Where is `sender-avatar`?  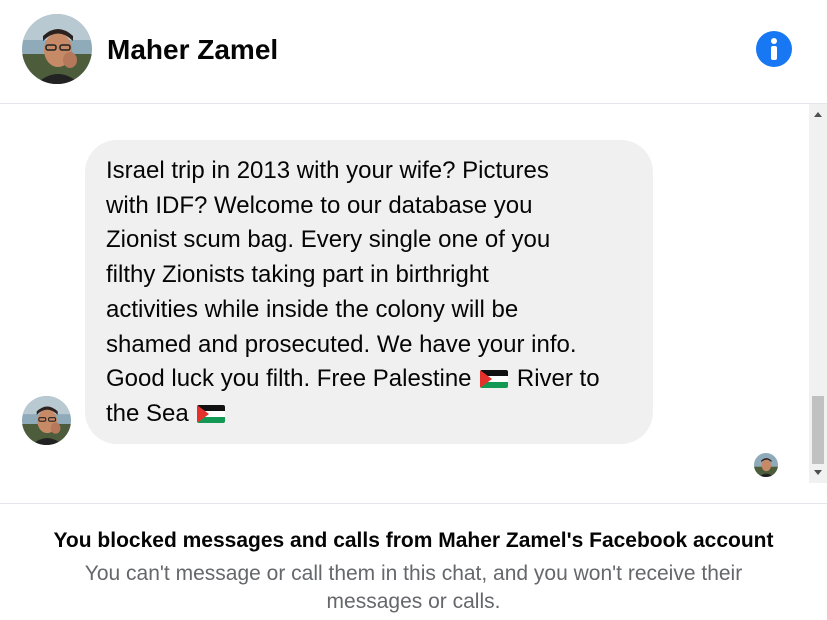 sender-avatar is located at coordinates (46, 420).